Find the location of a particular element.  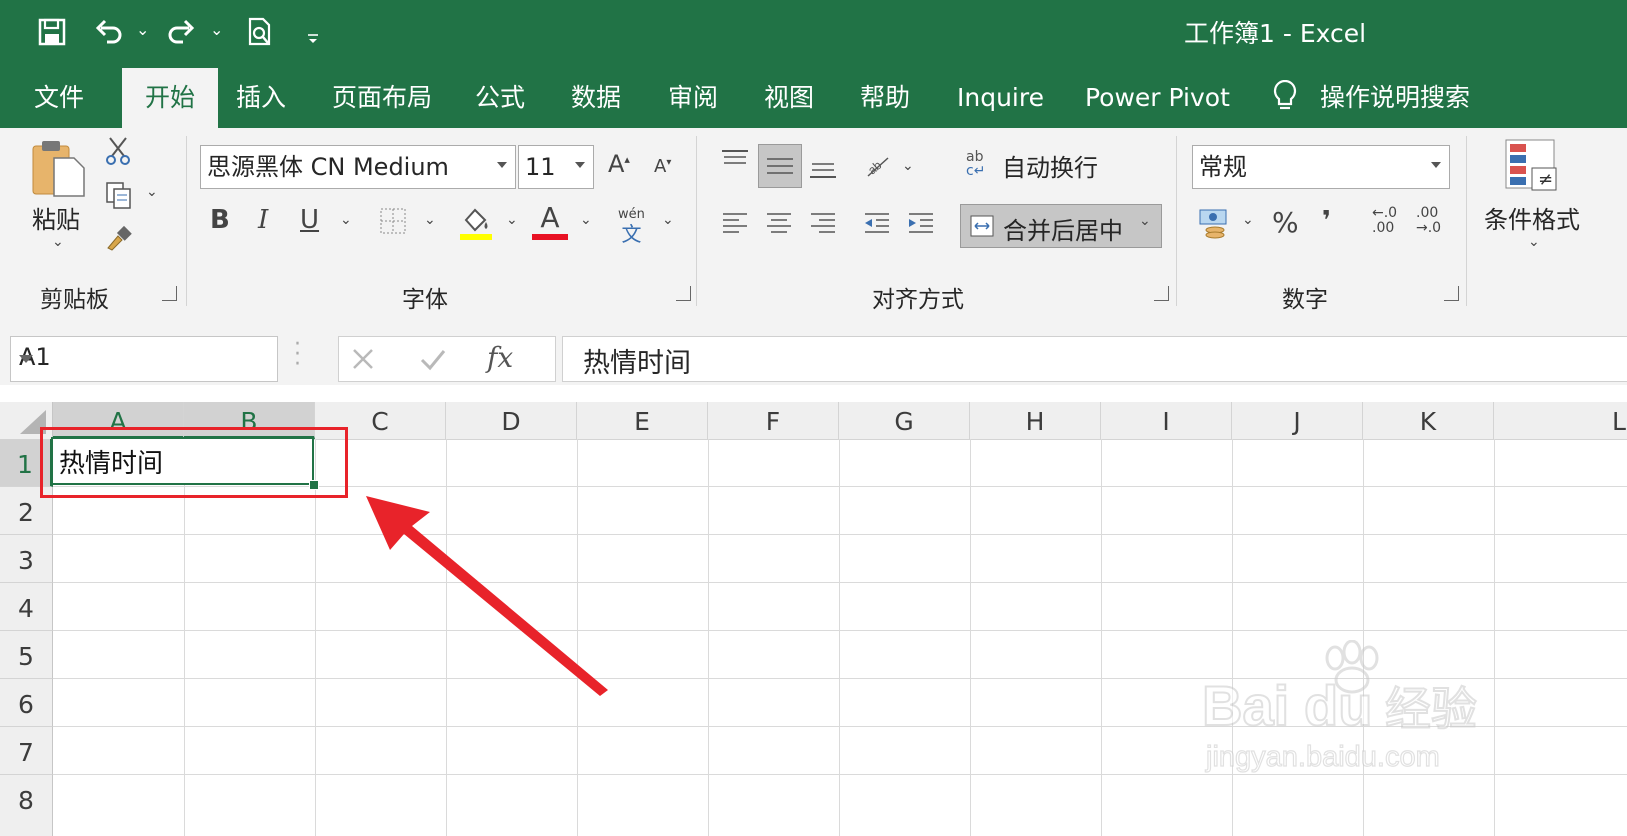

increase-font-size-button: A▴ is located at coordinates (619, 164).